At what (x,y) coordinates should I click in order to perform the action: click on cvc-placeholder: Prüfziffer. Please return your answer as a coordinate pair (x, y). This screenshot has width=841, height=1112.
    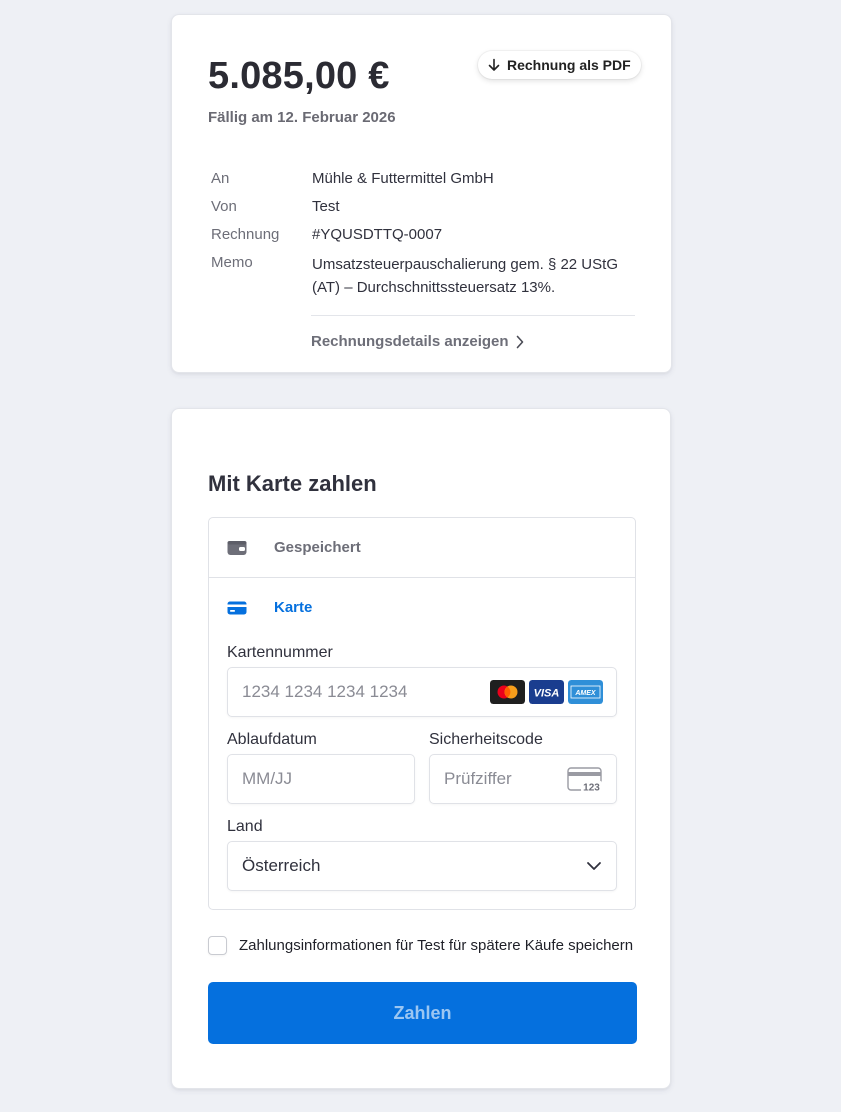
    Looking at the image, I should click on (478, 778).